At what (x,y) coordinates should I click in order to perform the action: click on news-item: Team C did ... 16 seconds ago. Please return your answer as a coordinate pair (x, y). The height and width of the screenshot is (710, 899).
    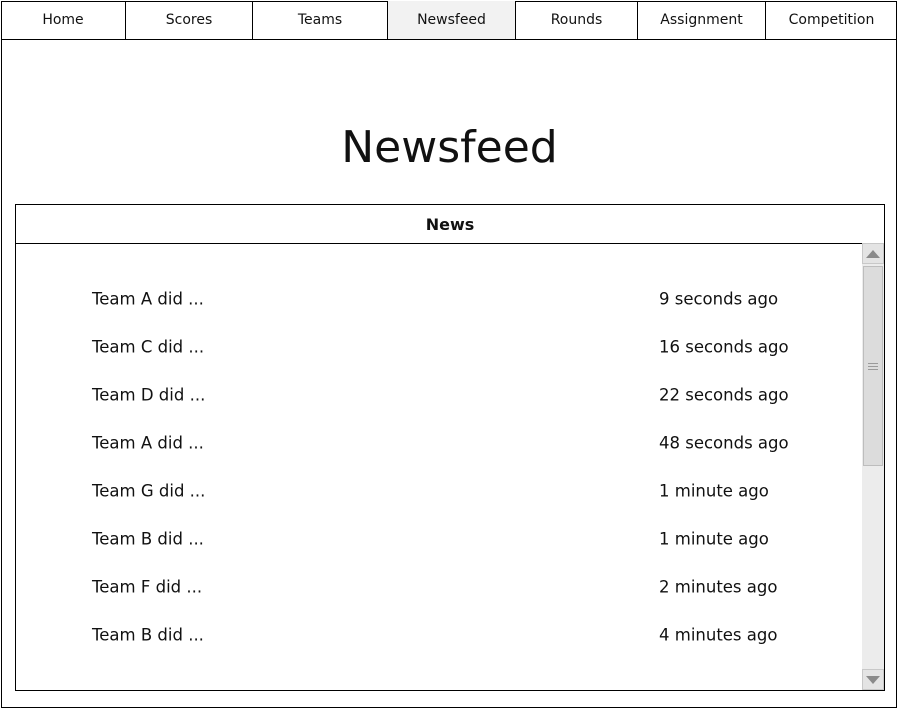
    Looking at the image, I should click on (439, 347).